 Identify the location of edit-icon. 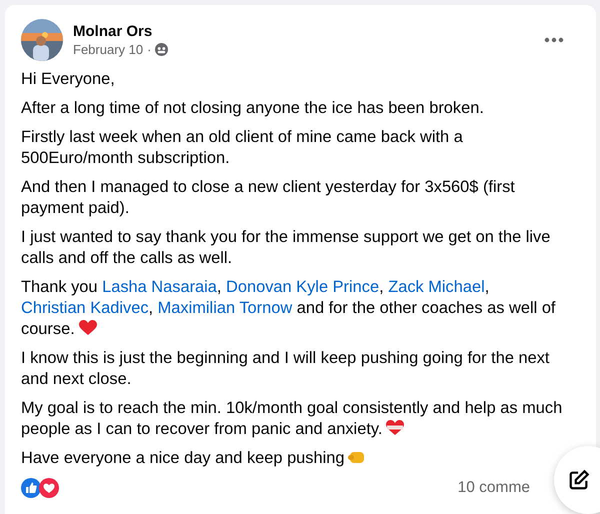
(579, 480).